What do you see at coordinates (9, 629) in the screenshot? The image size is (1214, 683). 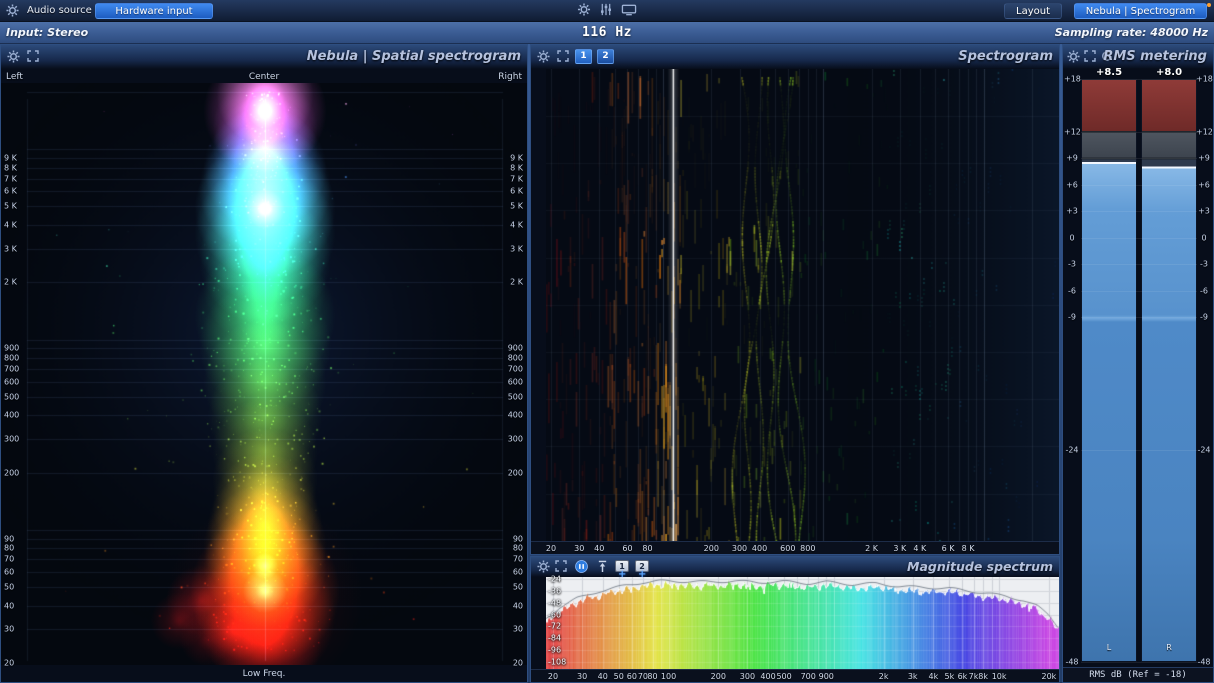 I see `spatial-freq-tick: 30` at bounding box center [9, 629].